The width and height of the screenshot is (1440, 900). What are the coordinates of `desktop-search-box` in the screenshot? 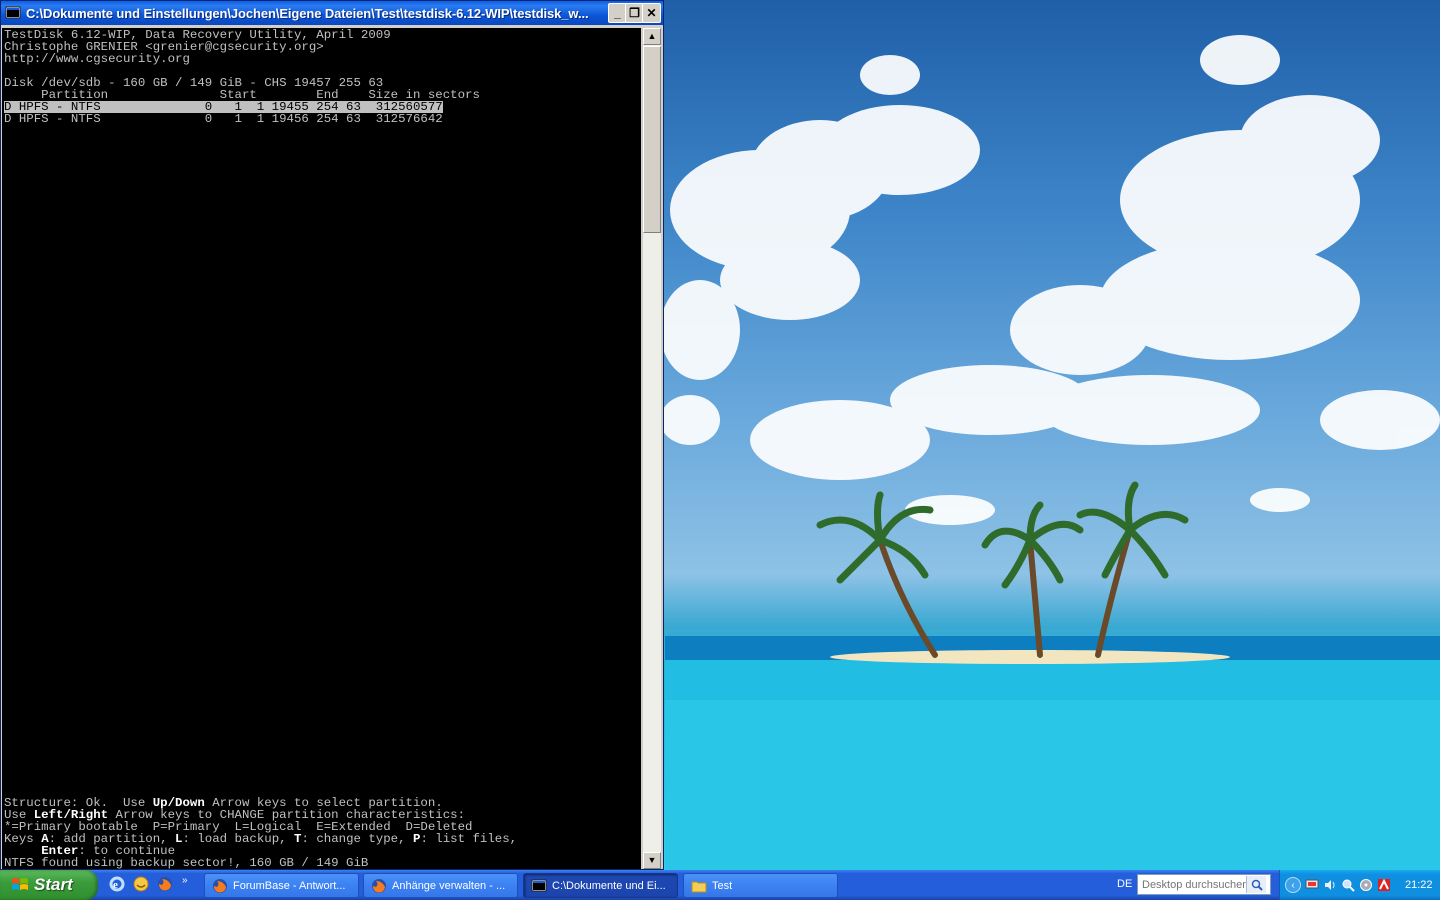 It's located at (1204, 884).